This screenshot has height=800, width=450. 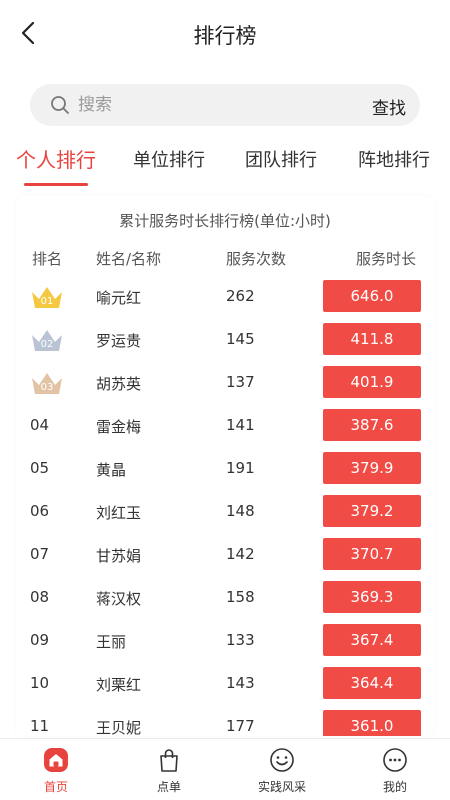 I want to click on table-row: 03 胡苏英 137 401.9, so click(x=225, y=383).